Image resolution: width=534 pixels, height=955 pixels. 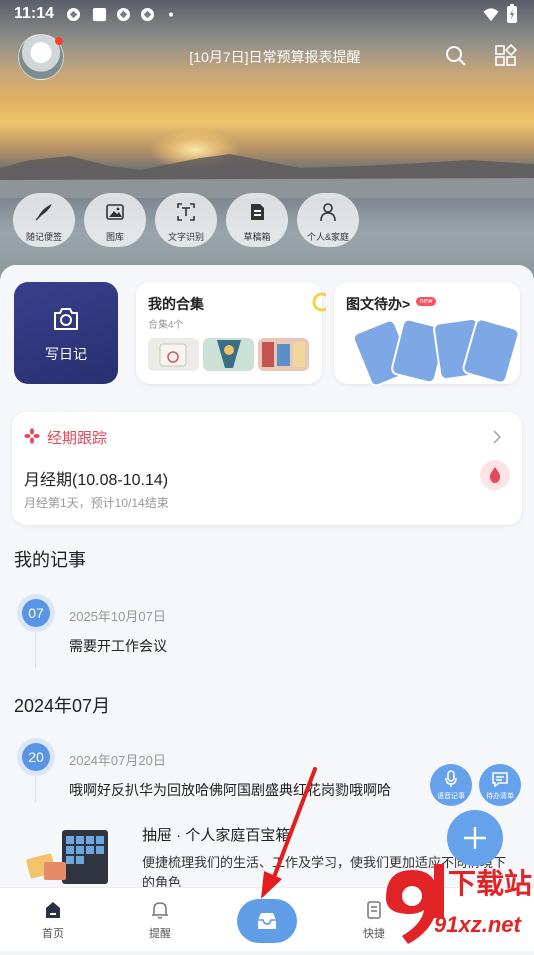 I want to click on quick-actions-row: 随记便签 图库 文字识别 草稿箱 个人&家庭, so click(x=267, y=223).